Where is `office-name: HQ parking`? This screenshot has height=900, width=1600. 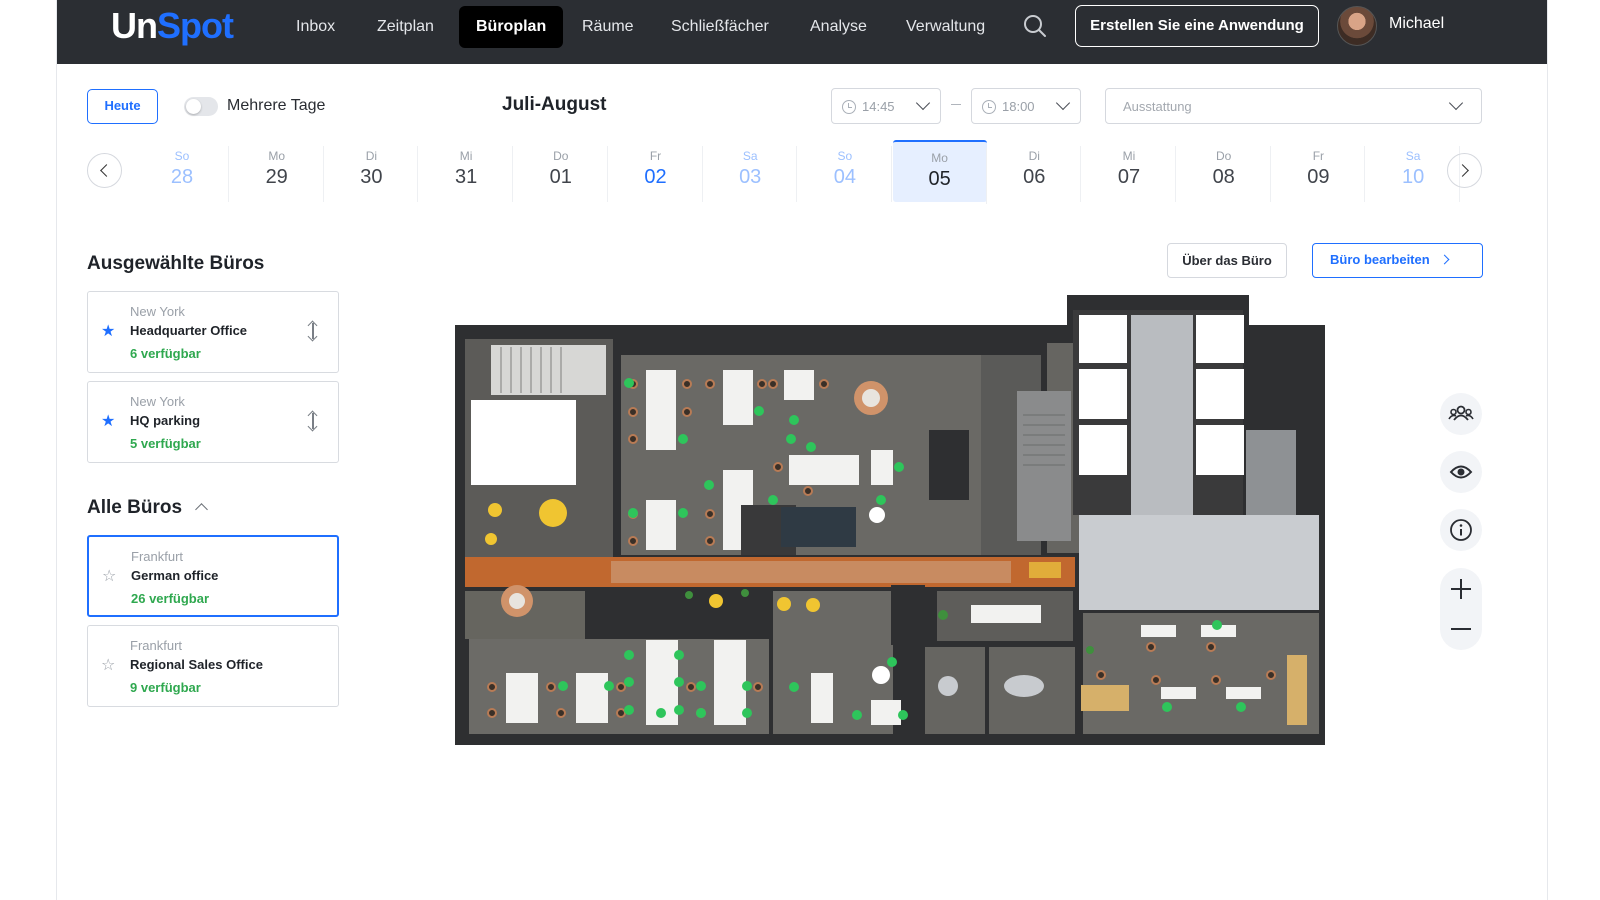
office-name: HQ parking is located at coordinates (165, 420).